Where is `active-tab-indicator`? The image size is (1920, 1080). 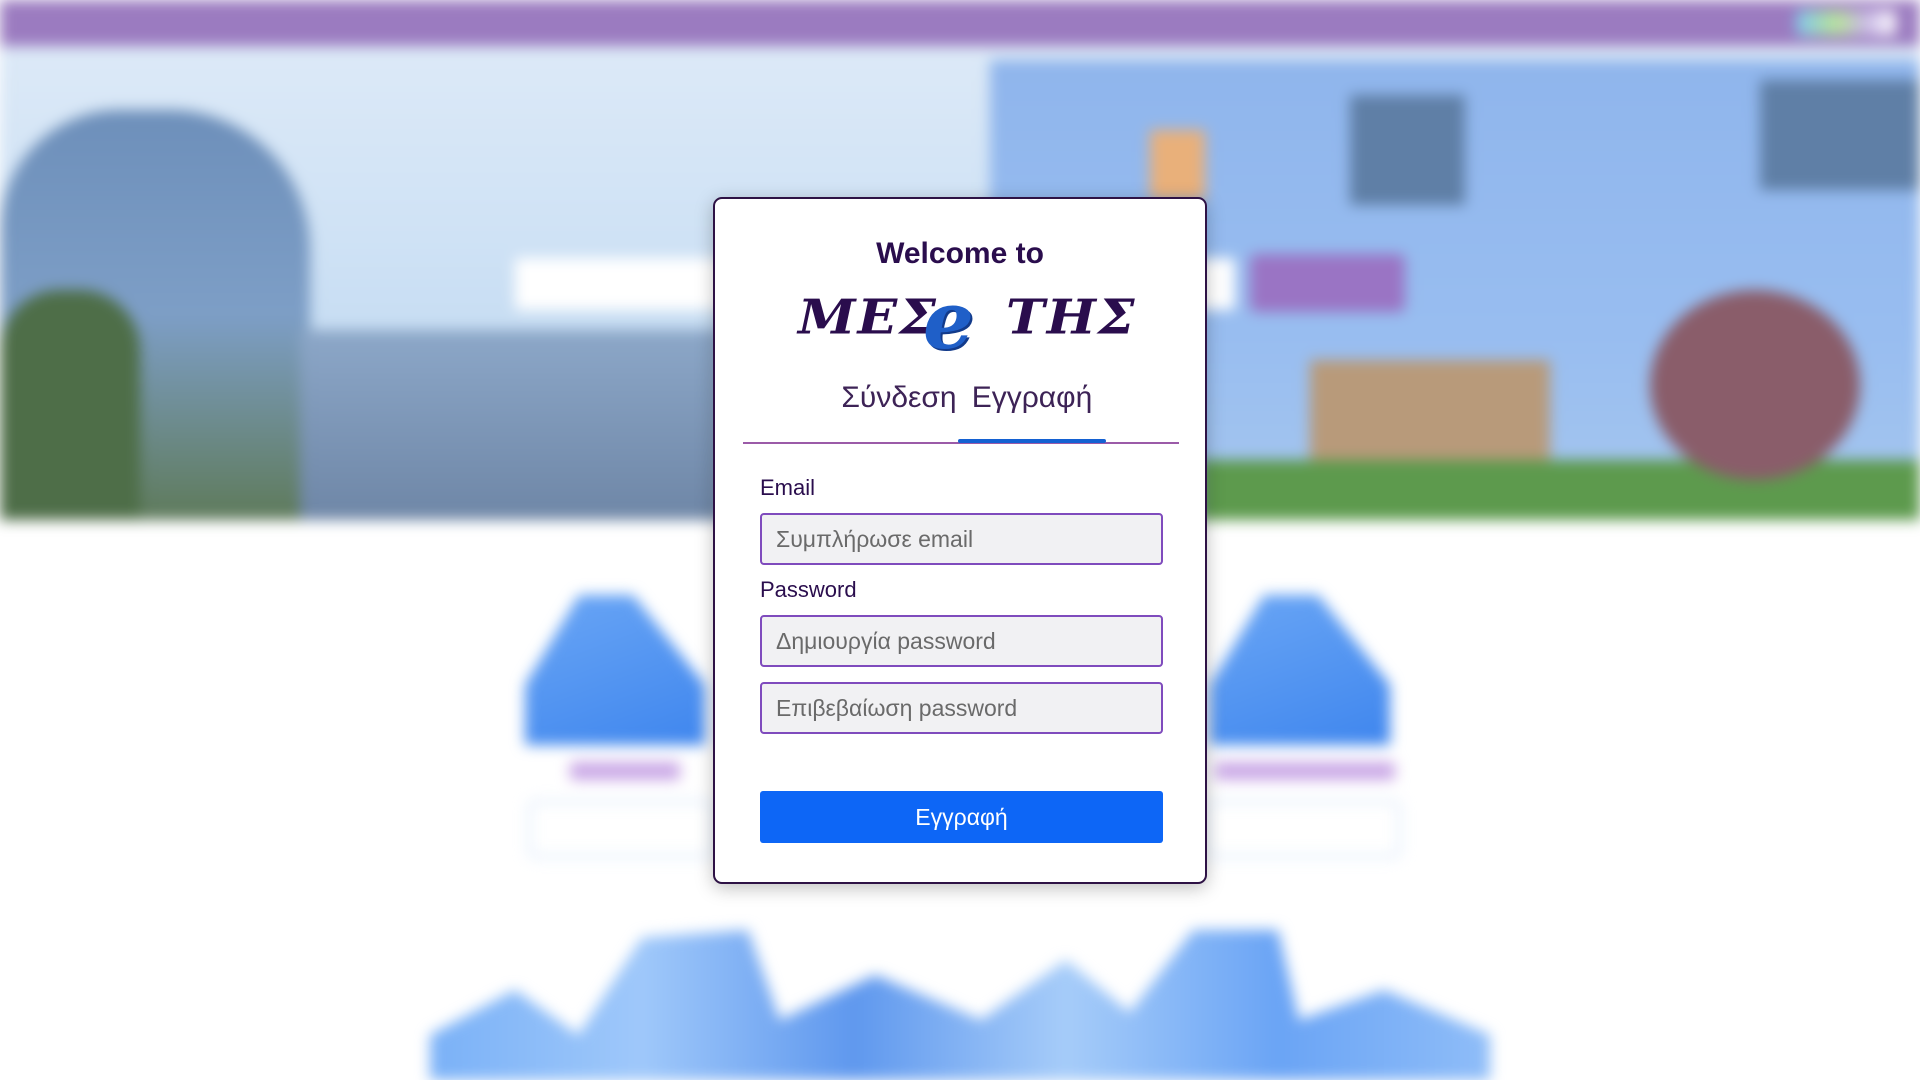 active-tab-indicator is located at coordinates (1032, 441).